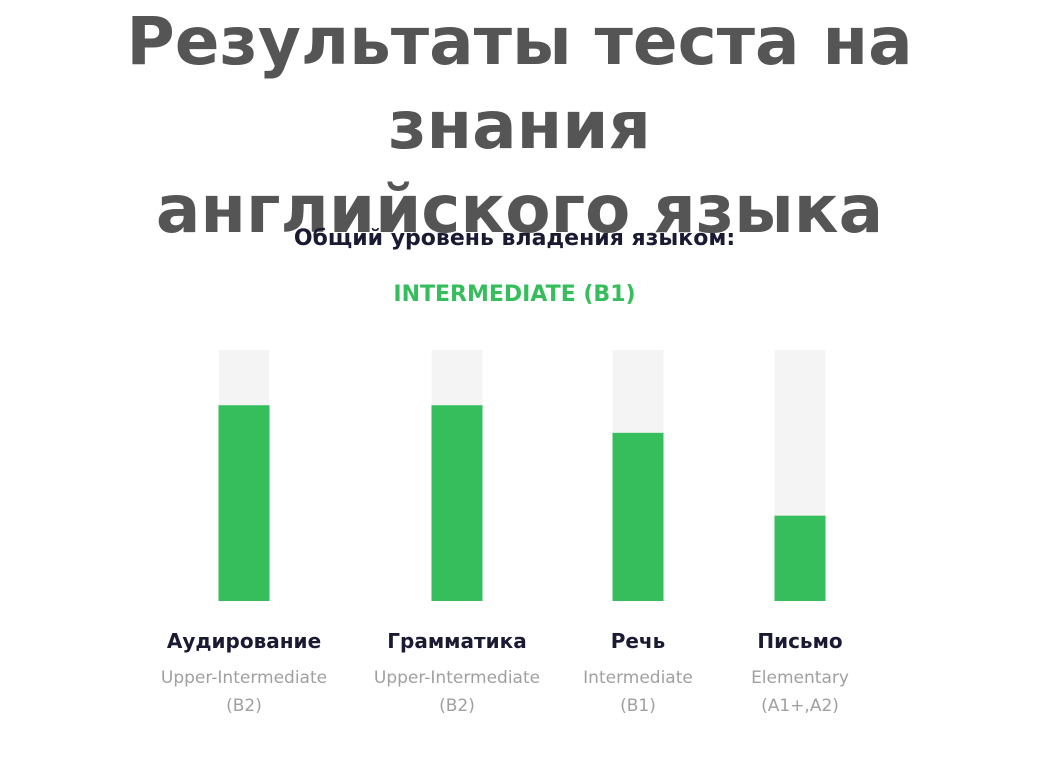 This screenshot has width=1039, height=757. I want to click on bar-3-fill, so click(638, 516).